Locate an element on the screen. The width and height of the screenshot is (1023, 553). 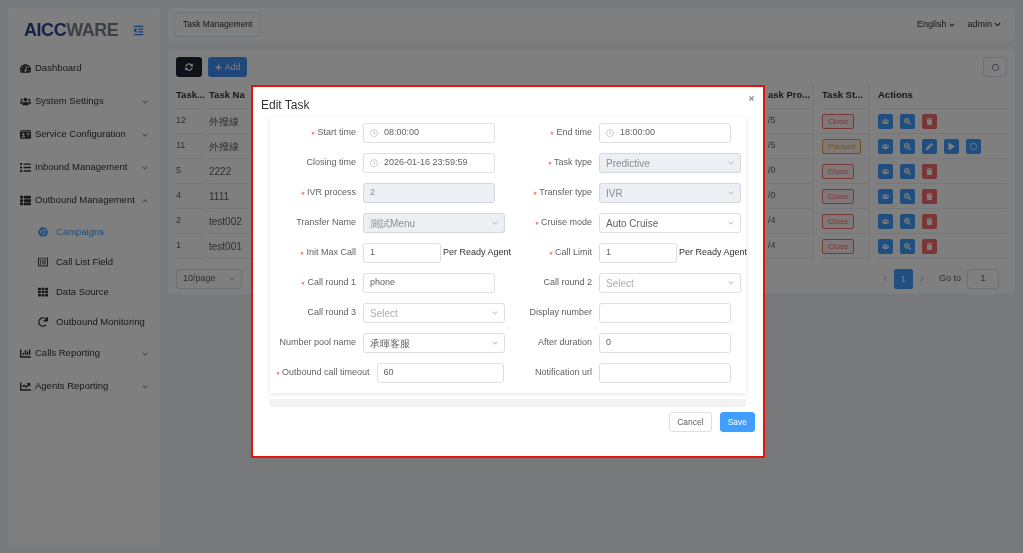
field-label: Call Limit is located at coordinates (573, 253).